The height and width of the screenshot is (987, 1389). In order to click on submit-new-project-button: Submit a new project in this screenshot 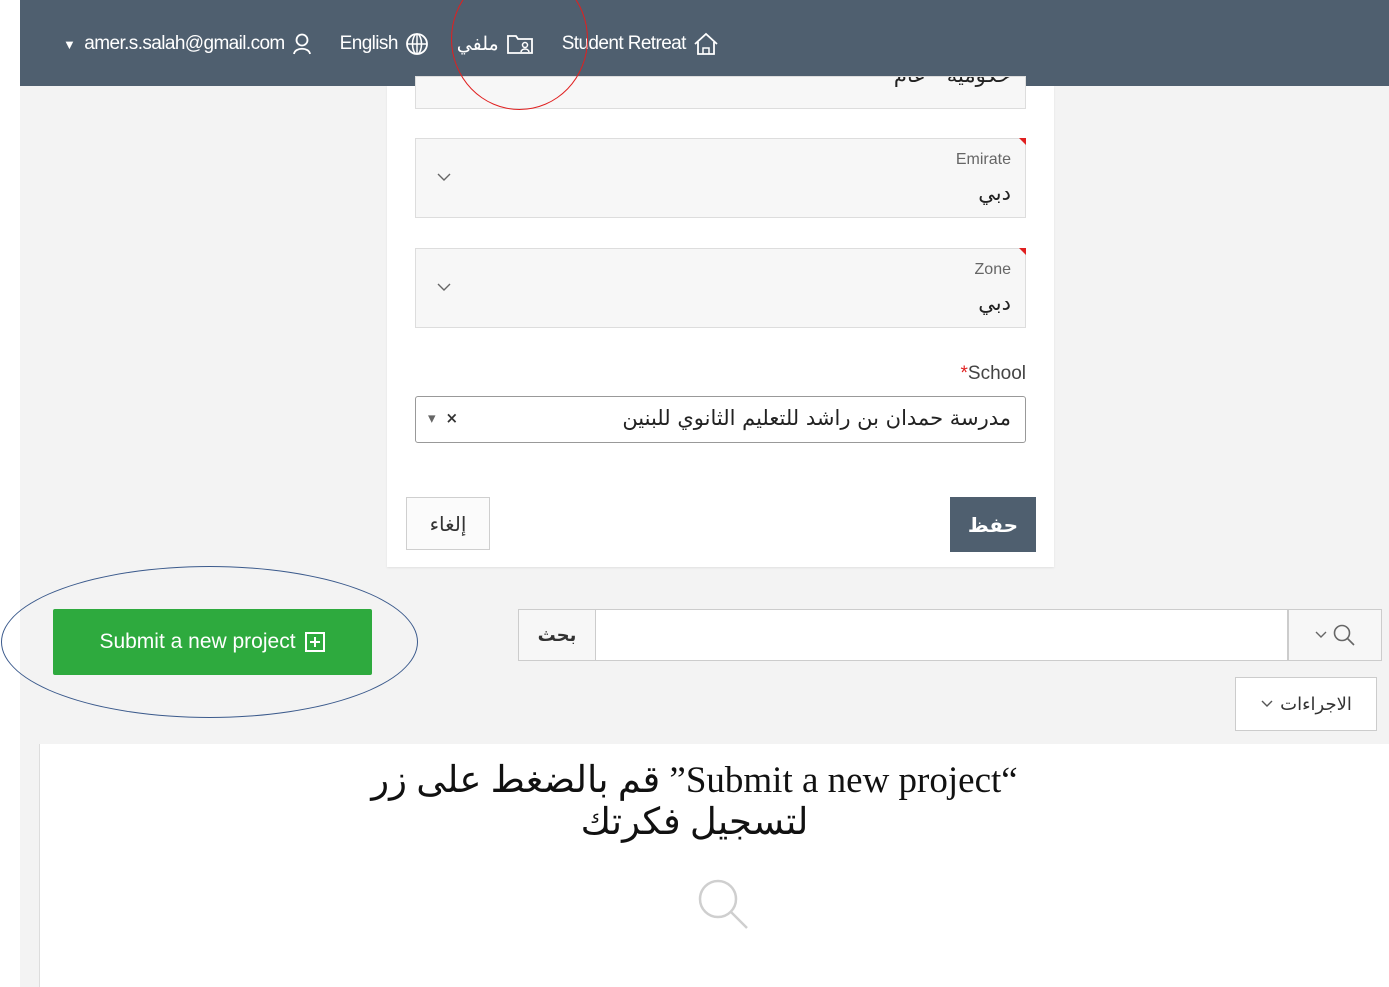, I will do `click(212, 642)`.